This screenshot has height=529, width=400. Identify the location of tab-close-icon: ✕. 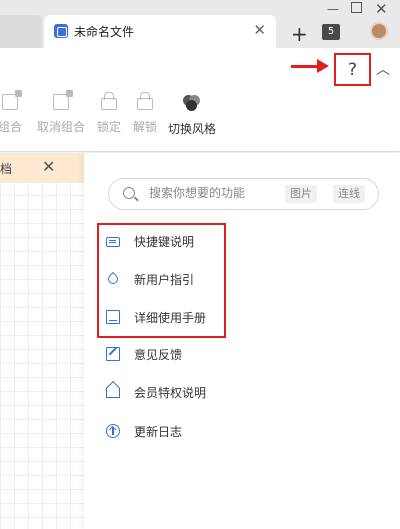
(259, 30).